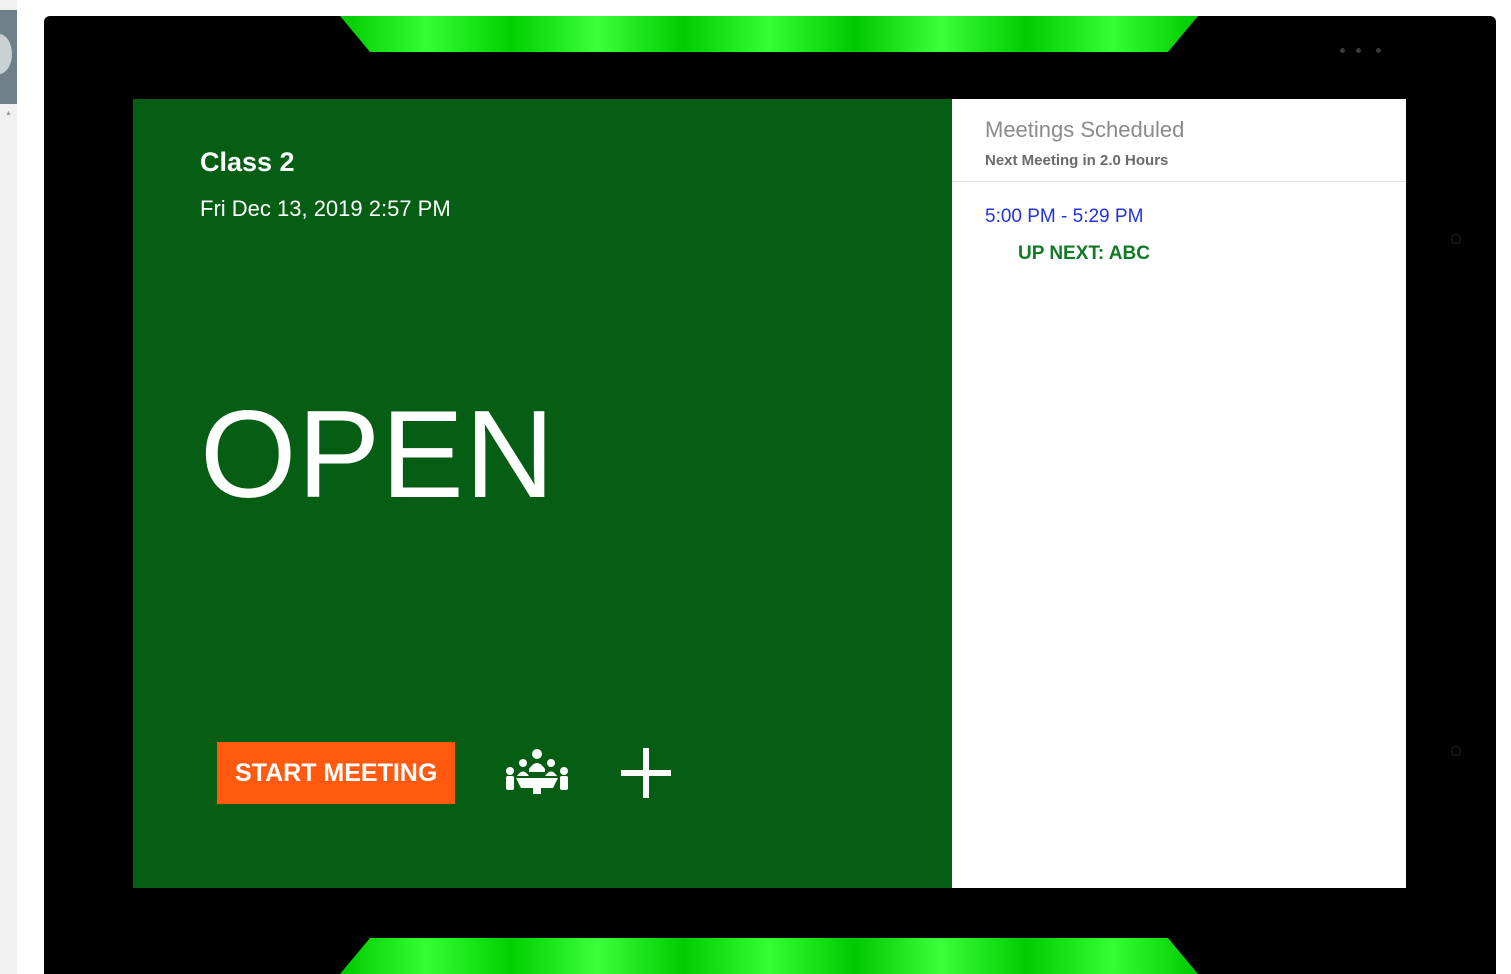 The height and width of the screenshot is (974, 1511). What do you see at coordinates (769, 34) in the screenshot?
I see `top-status-led` at bounding box center [769, 34].